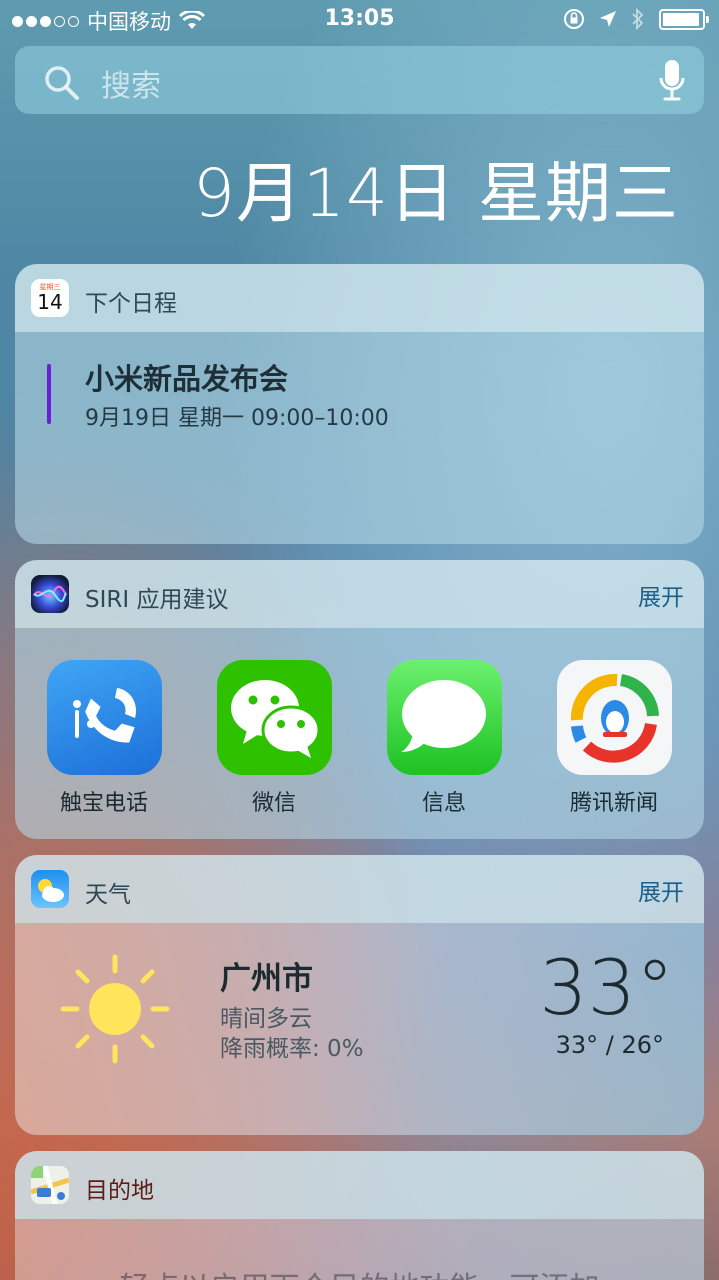 This screenshot has width=719, height=1280. Describe the element at coordinates (104, 717) in the screenshot. I see `phone-dial-icon` at that location.